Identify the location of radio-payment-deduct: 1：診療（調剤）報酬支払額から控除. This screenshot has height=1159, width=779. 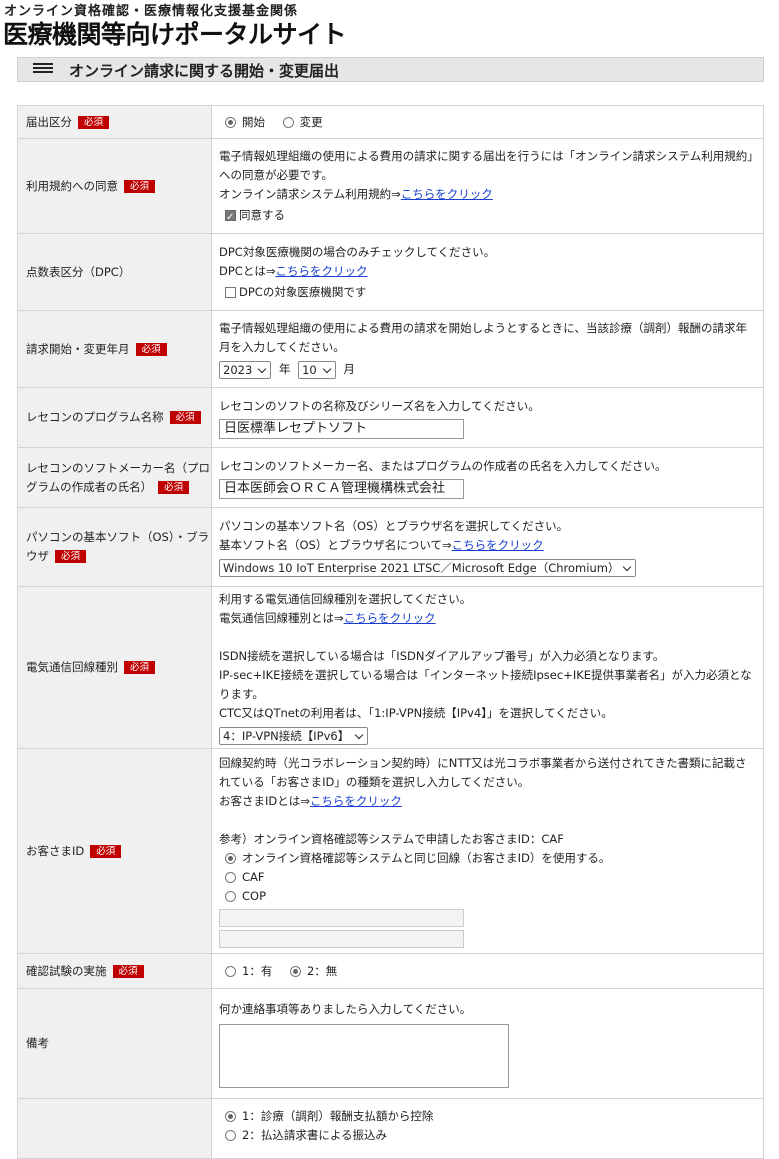
(491, 1116).